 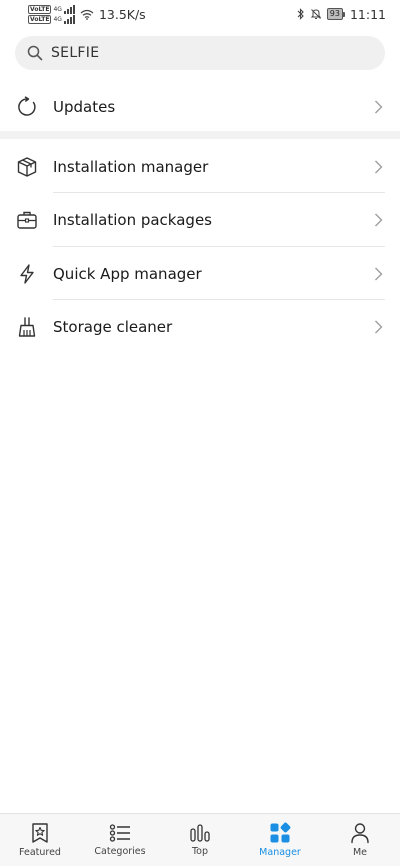 I want to click on search-bar: SELFIE, so click(x=200, y=53).